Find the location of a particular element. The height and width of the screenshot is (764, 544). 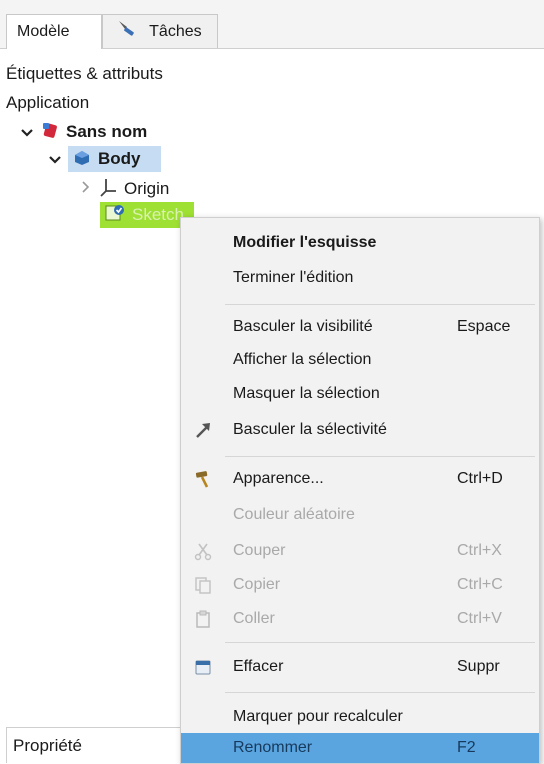

hammer-icon is located at coordinates (203, 479).